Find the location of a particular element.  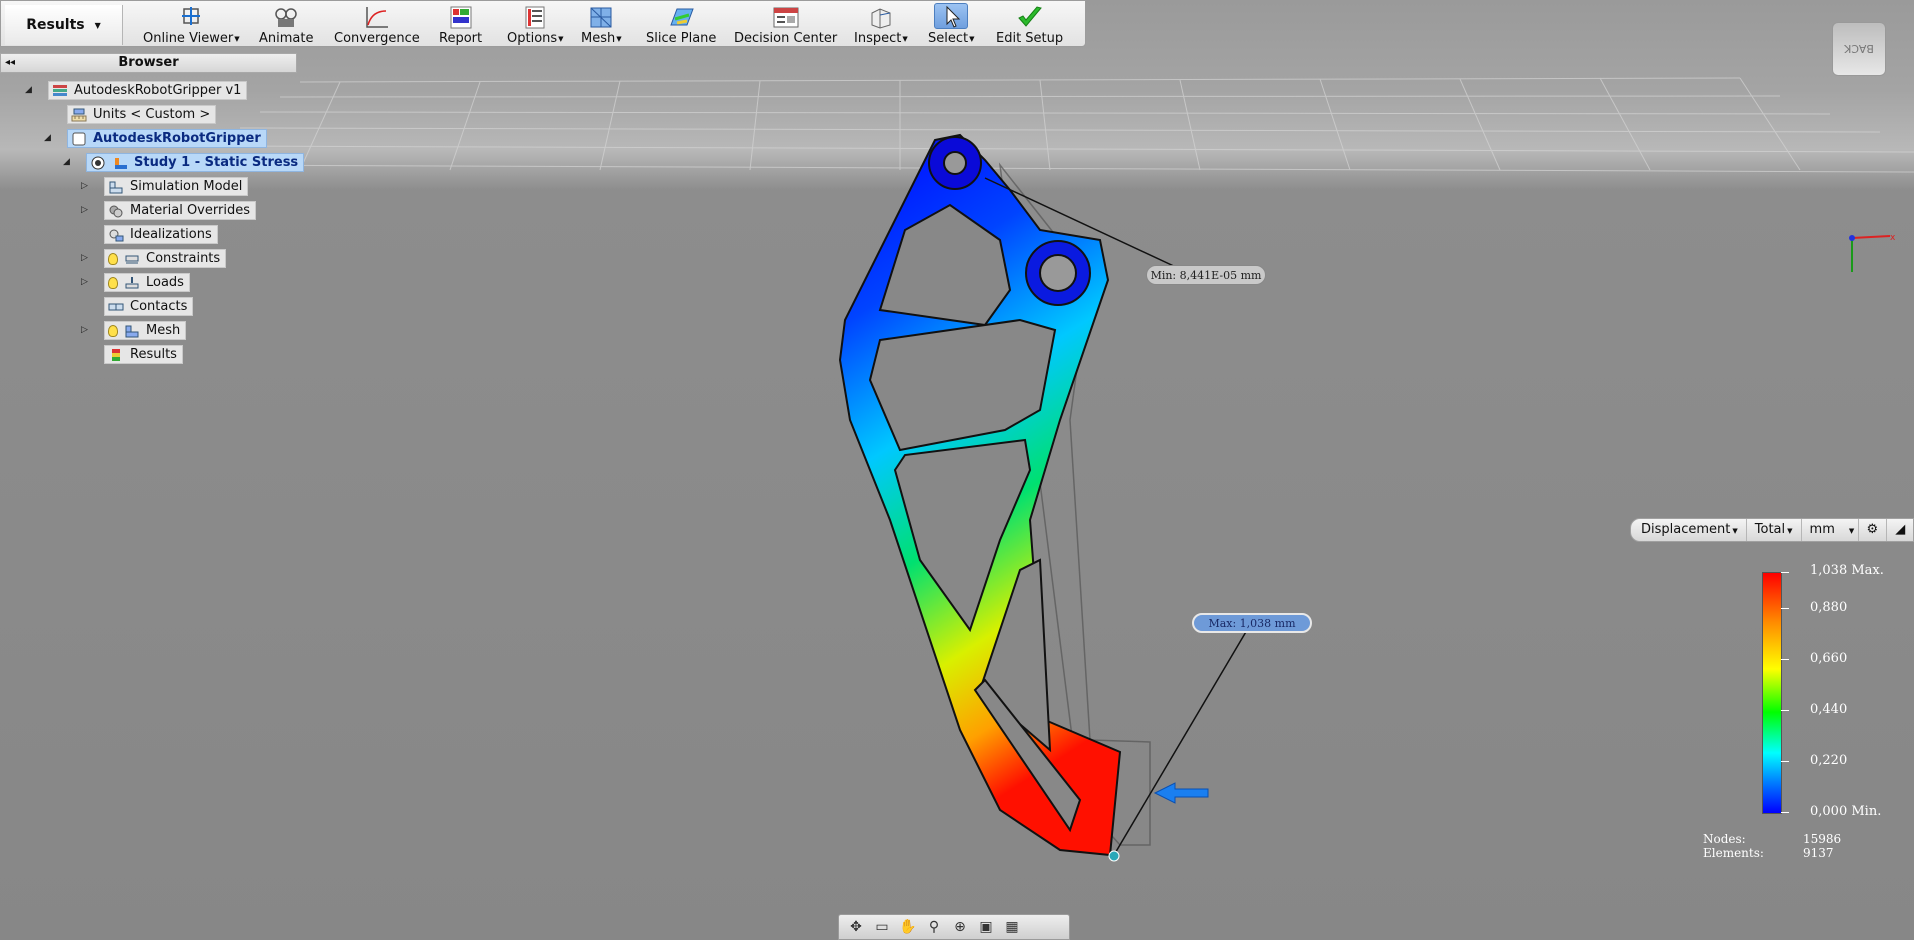

idealizations-icon is located at coordinates (116, 235).